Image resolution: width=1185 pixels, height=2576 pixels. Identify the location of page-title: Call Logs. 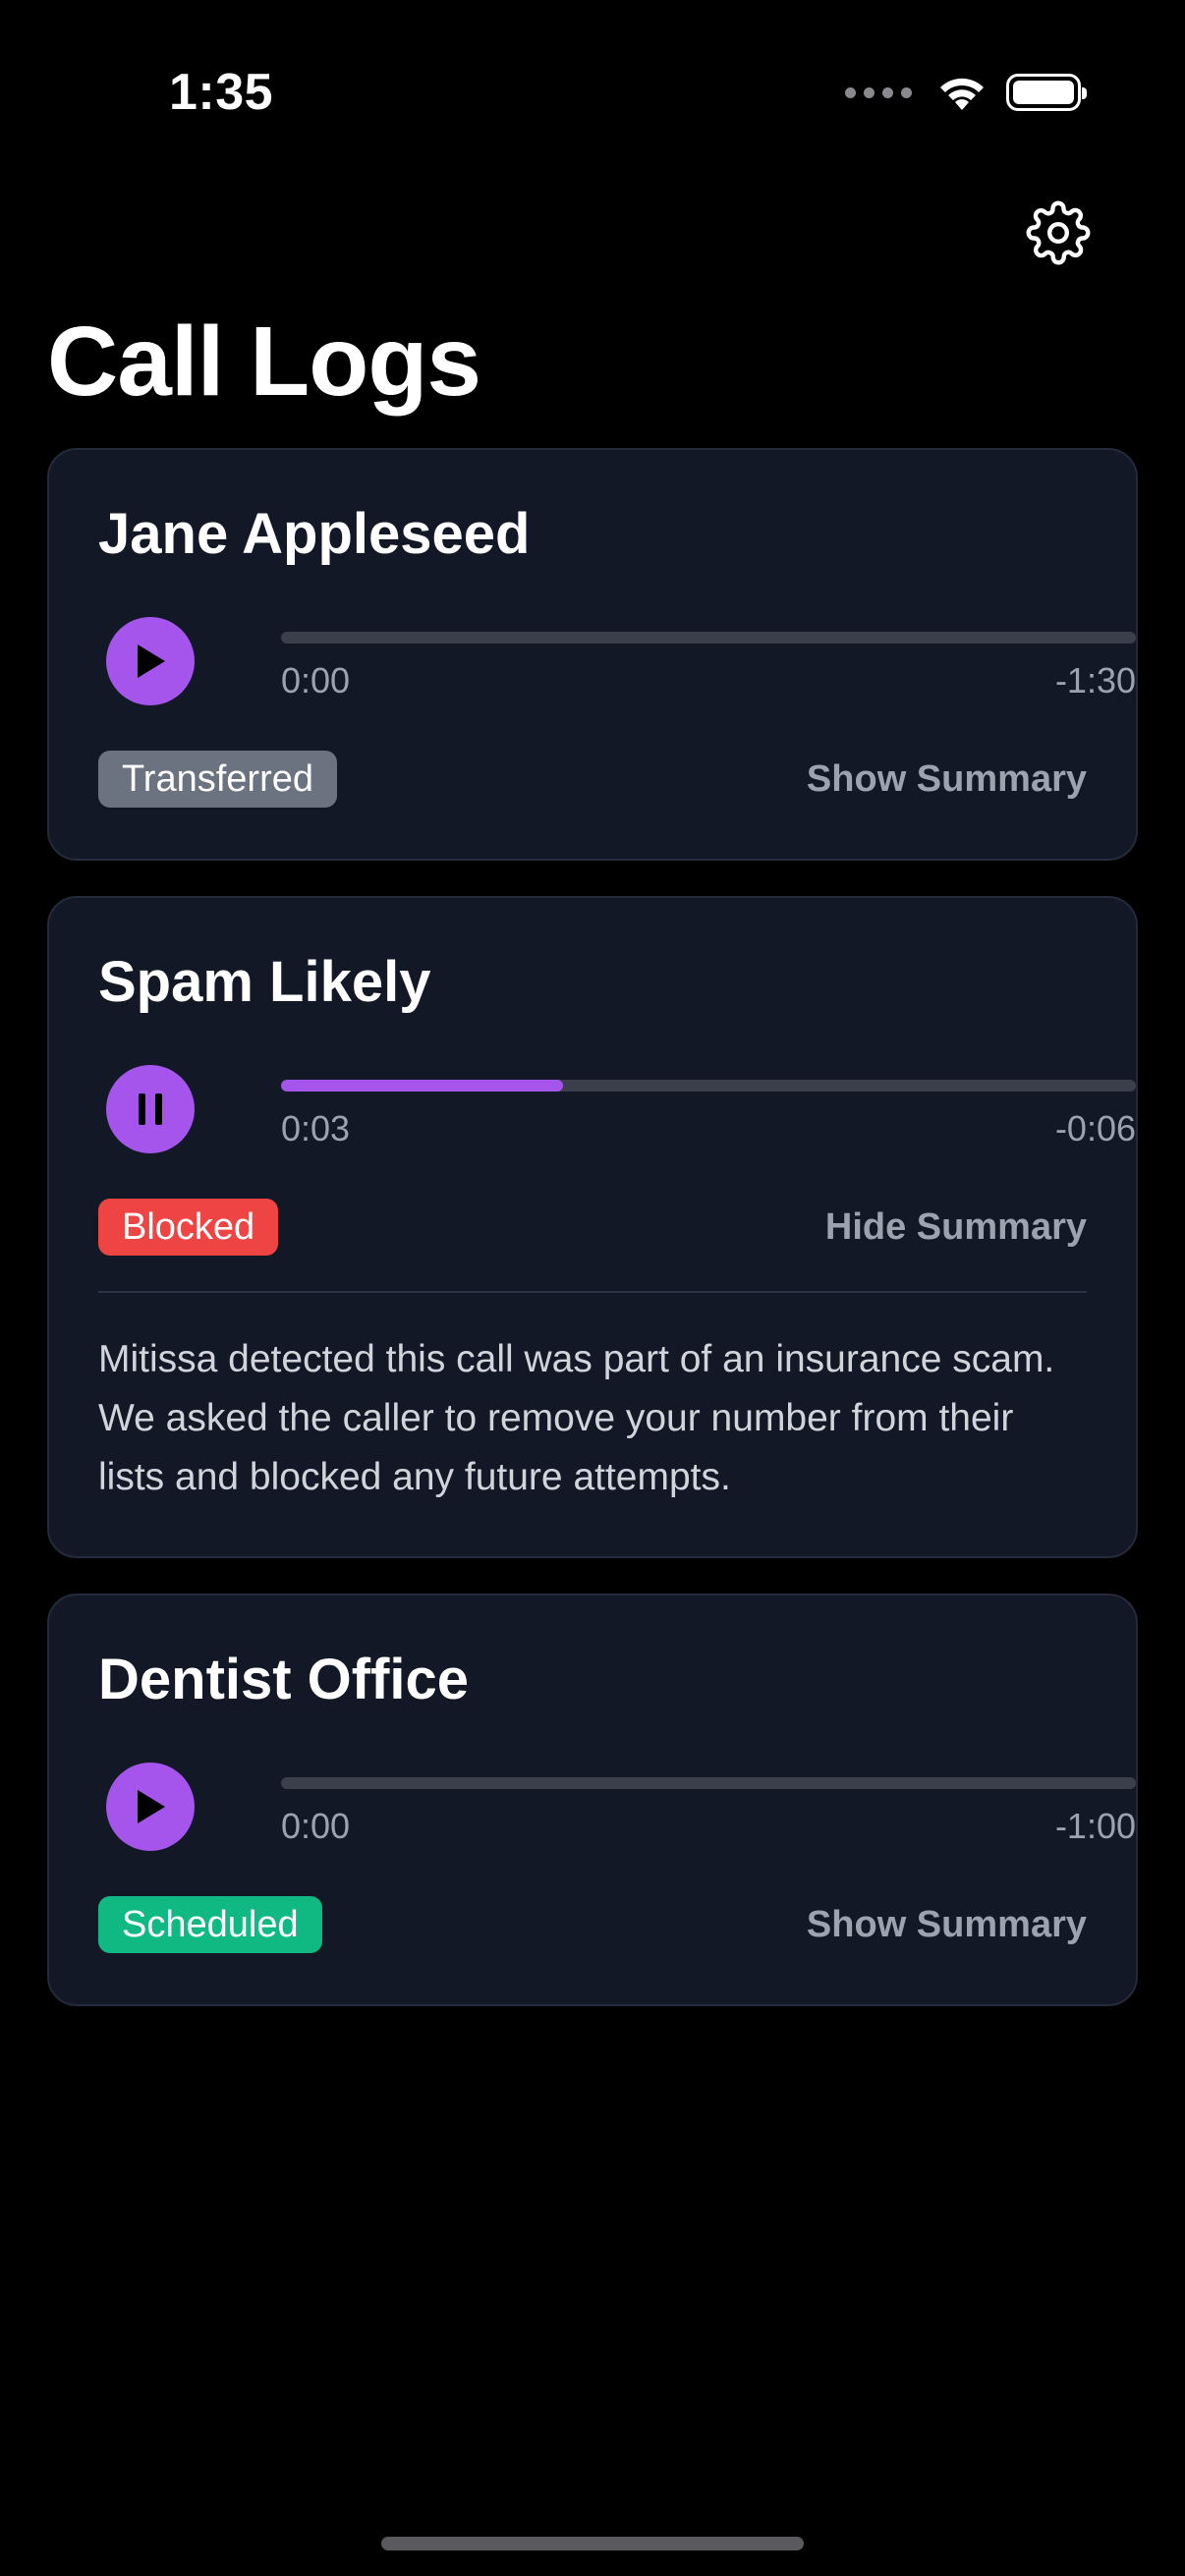
(264, 362).